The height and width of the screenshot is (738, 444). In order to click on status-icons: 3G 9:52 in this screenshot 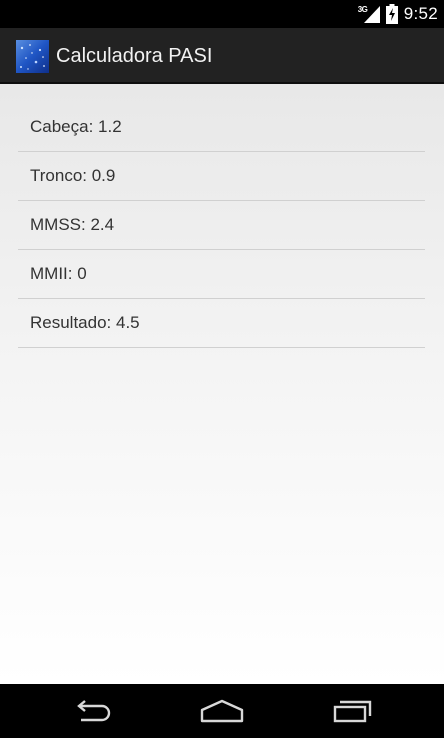, I will do `click(398, 14)`.